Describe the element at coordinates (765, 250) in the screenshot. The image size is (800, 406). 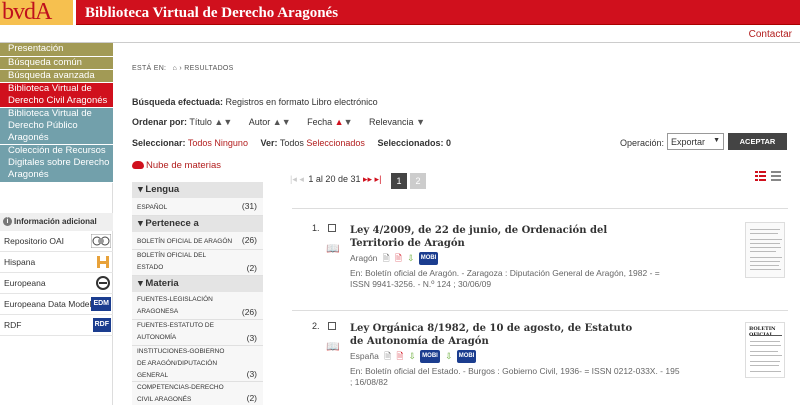
I see `result-thumbnail` at that location.